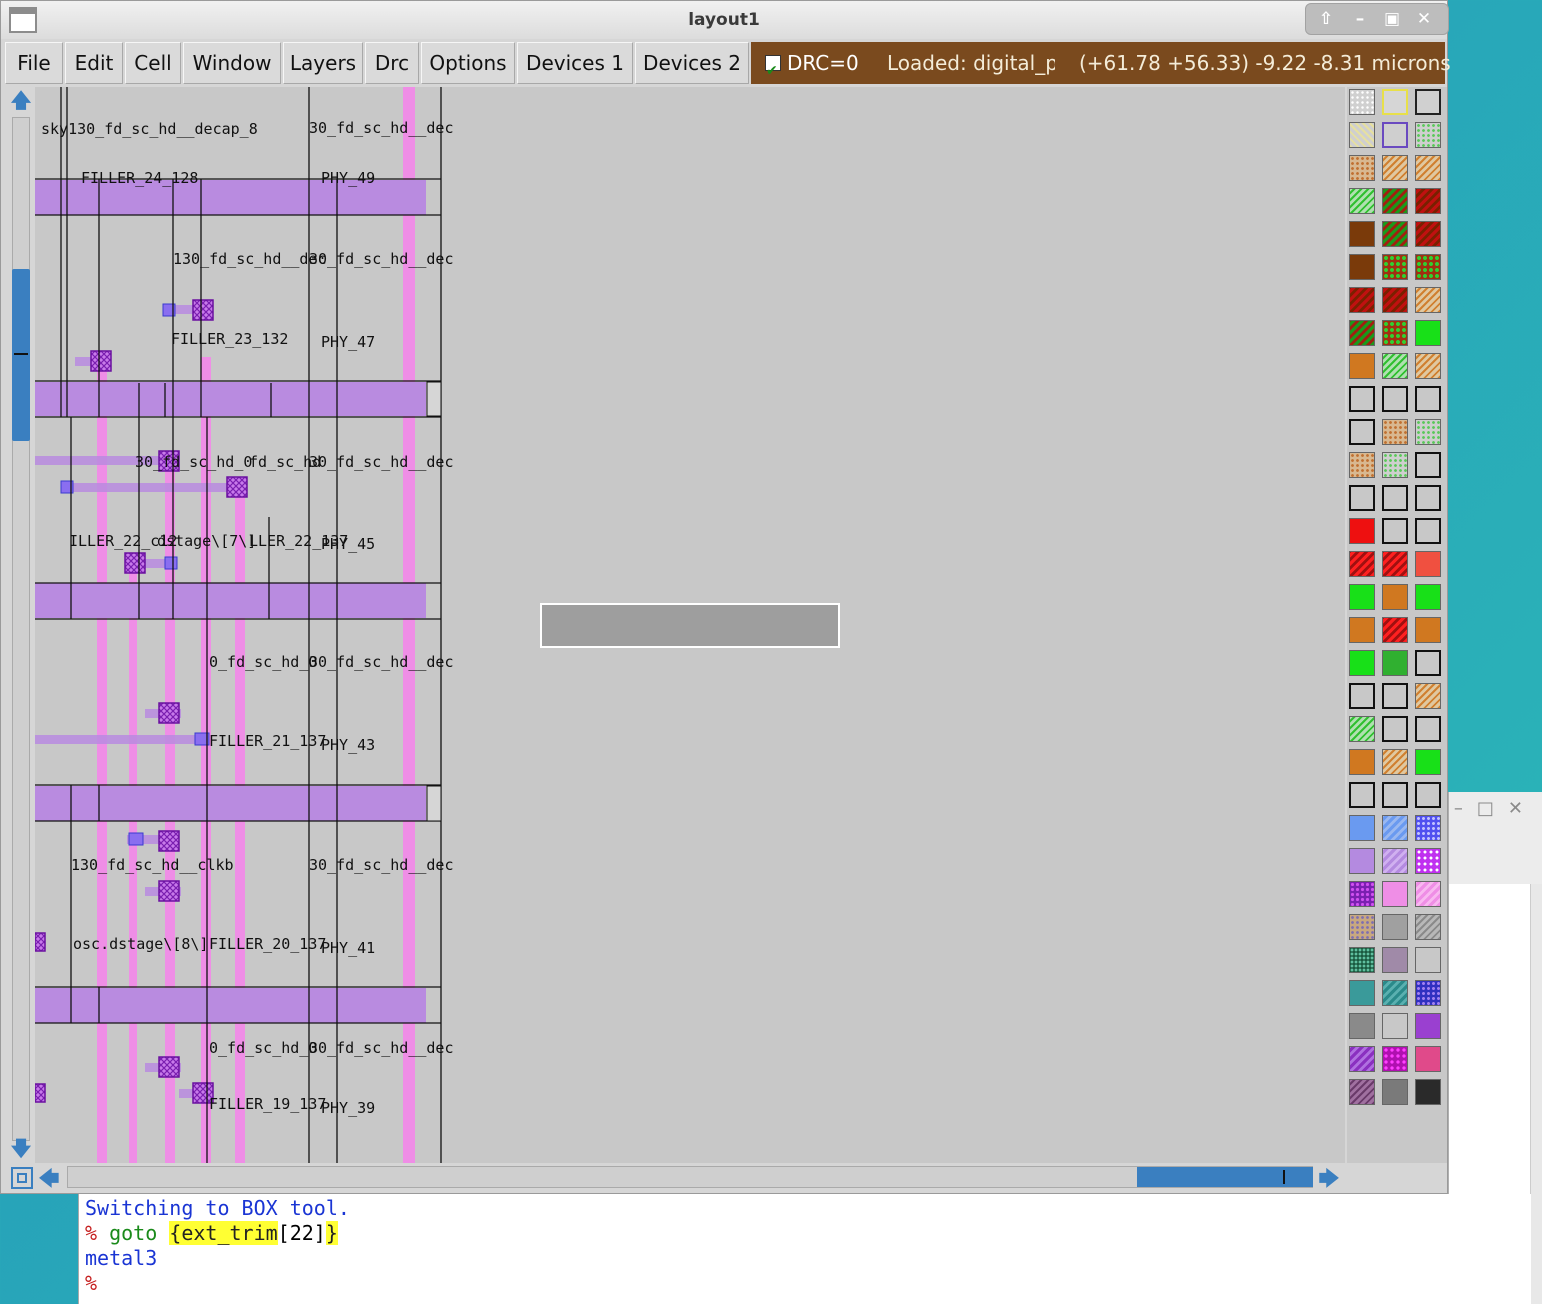 This screenshot has width=1542, height=1304. I want to click on arrow-right-icon: 🡆, so click(1329, 1178).